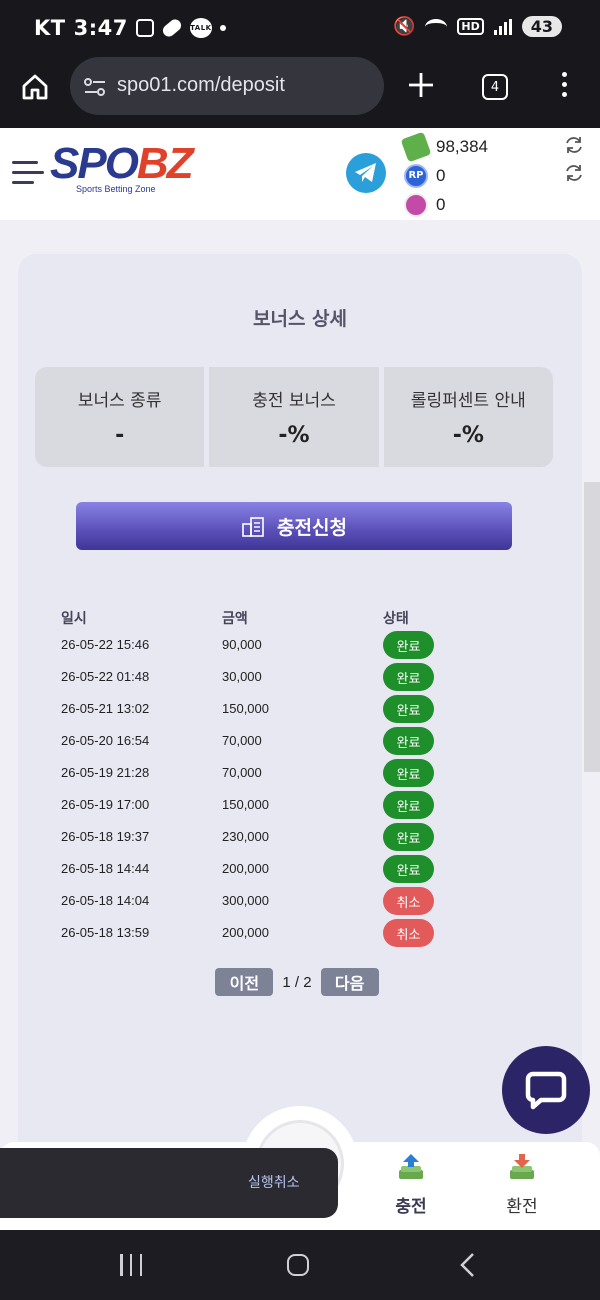 The image size is (600, 1300). I want to click on deposit-bonus-label: 충전 보너스, so click(294, 401).